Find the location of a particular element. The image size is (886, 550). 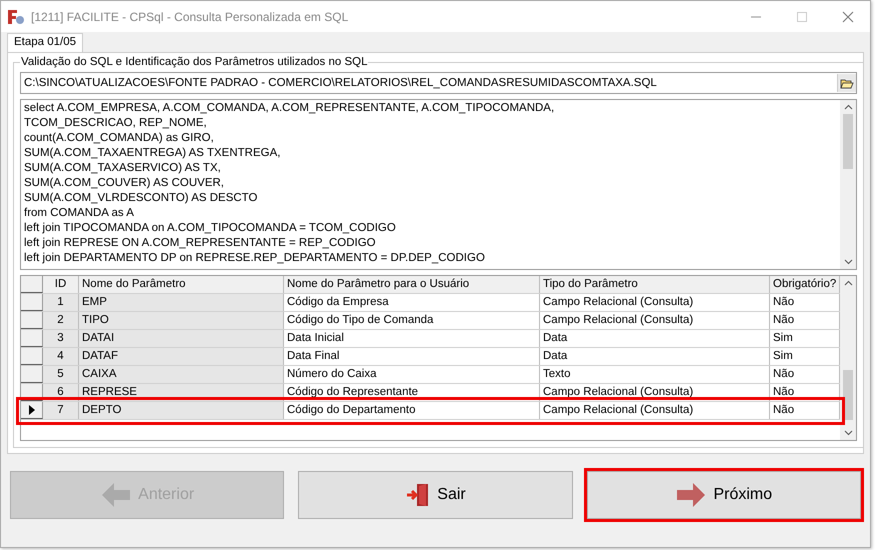

table-cell: Data Final is located at coordinates (412, 356).